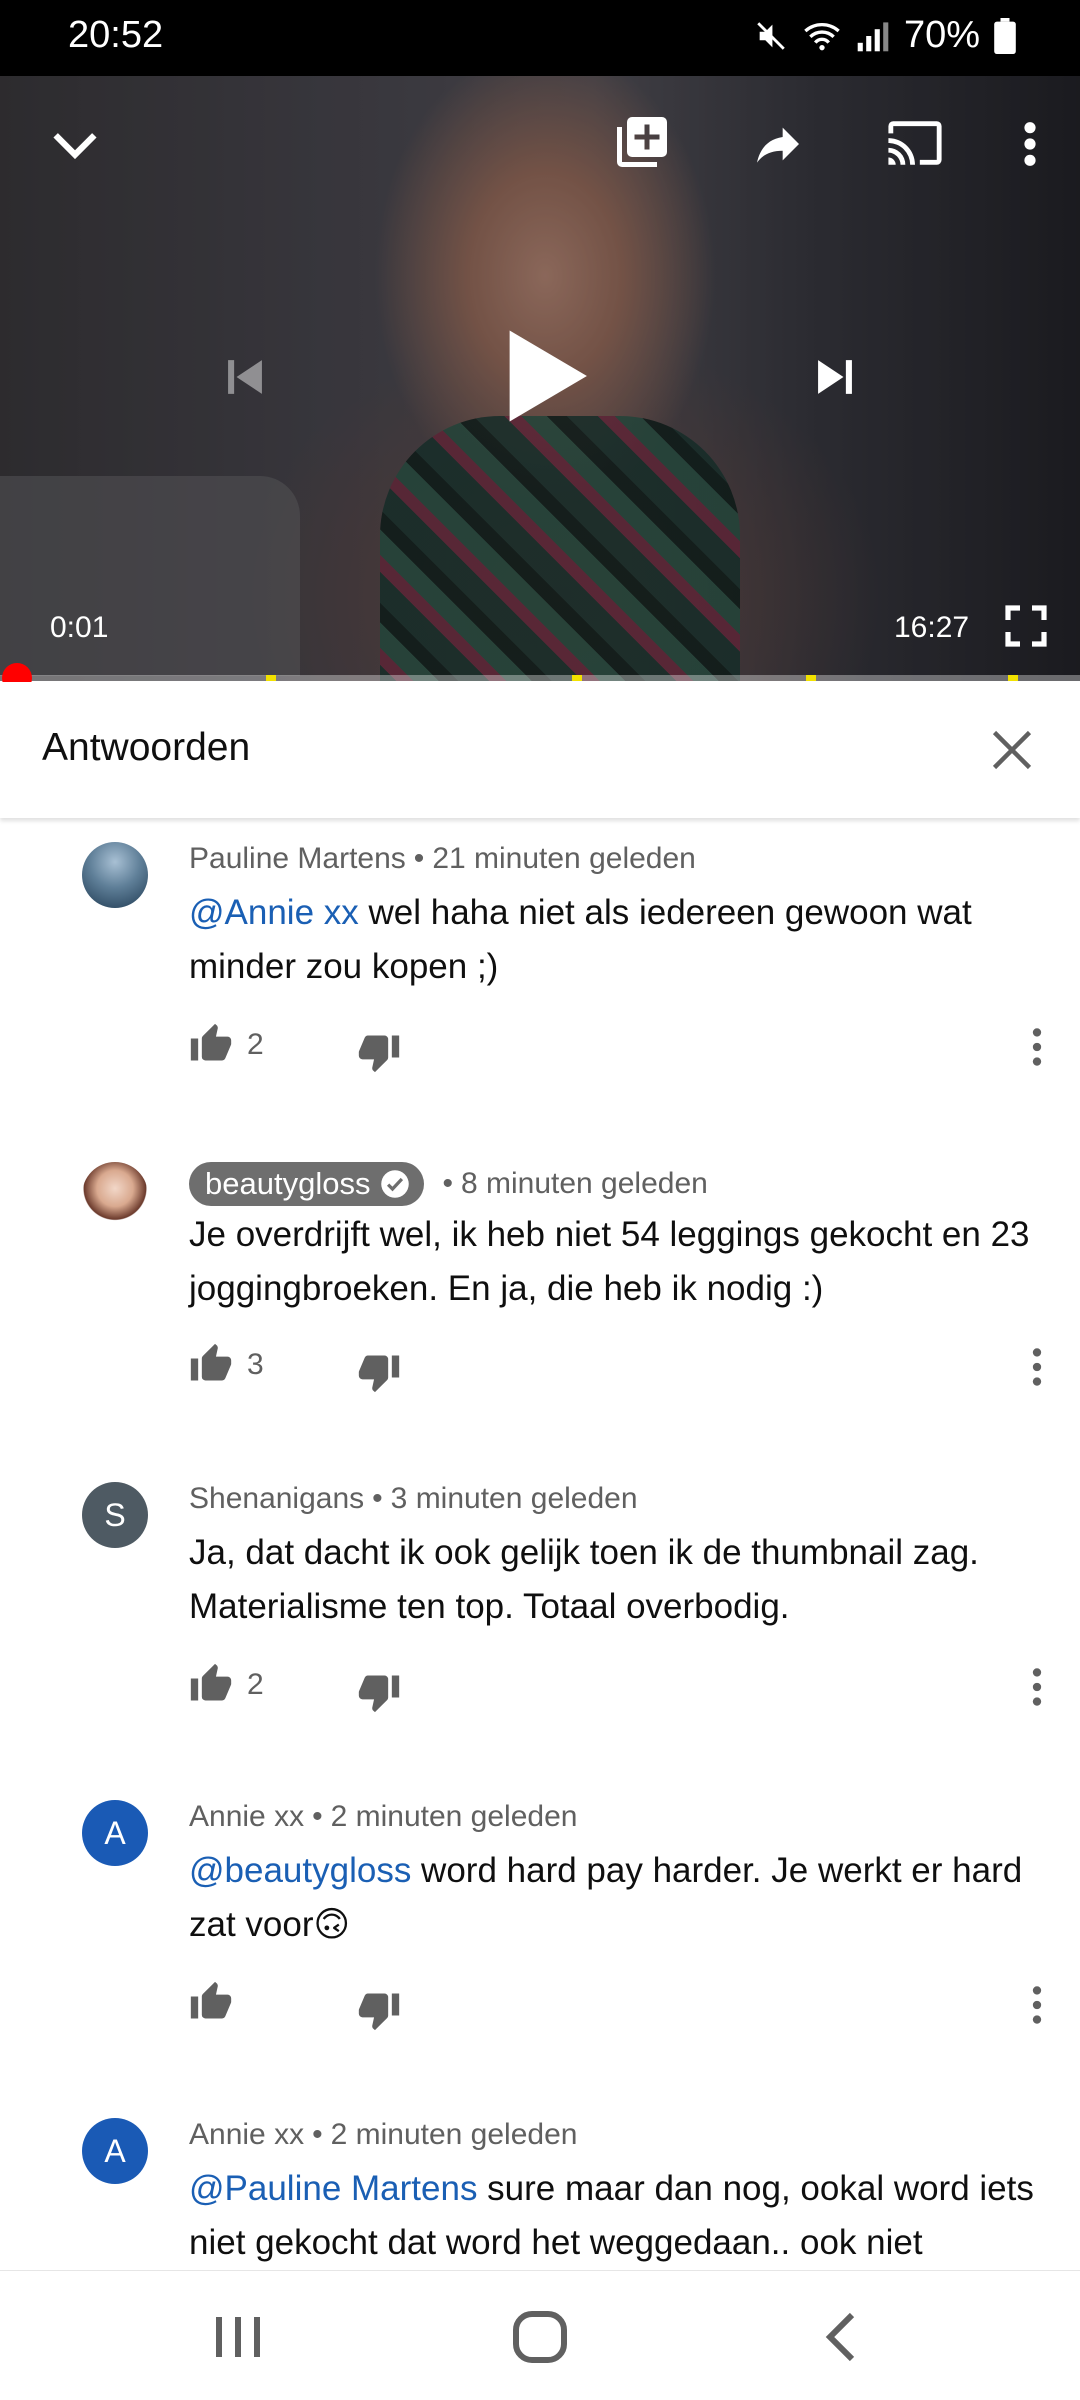  I want to click on cast-button, so click(915, 143).